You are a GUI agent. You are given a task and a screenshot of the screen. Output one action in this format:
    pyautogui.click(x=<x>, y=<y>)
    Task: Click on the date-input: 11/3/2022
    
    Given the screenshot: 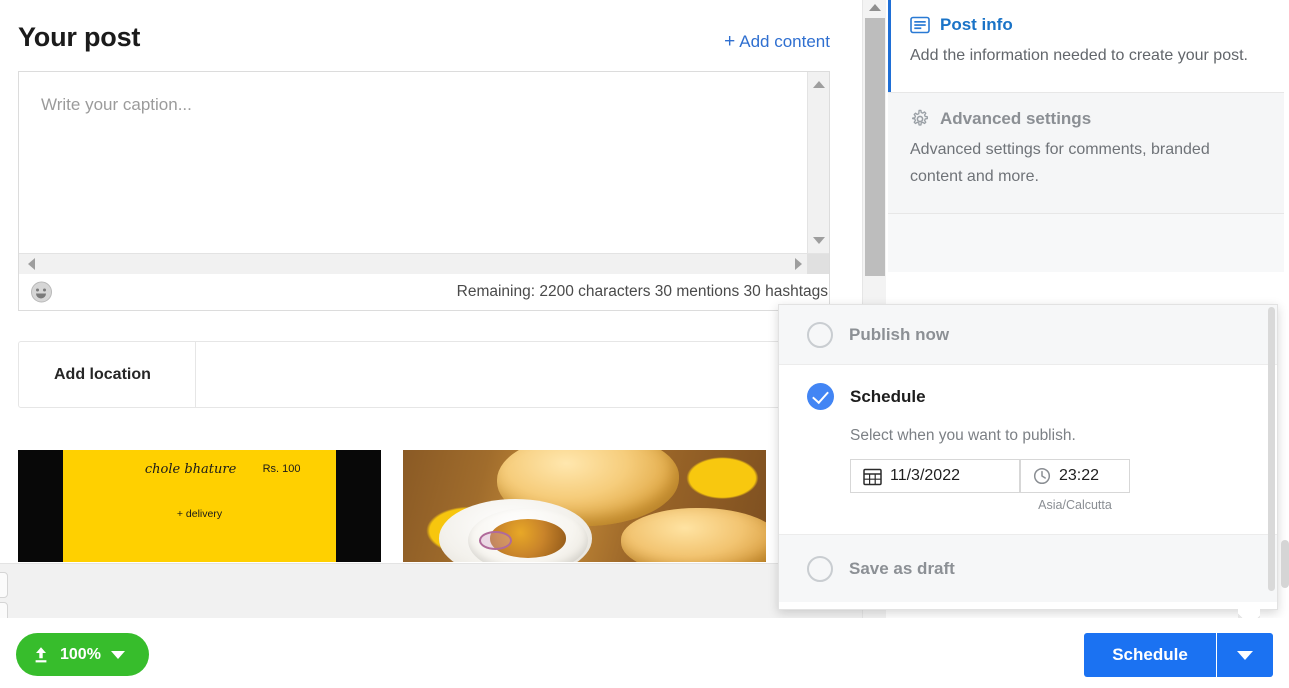 What is the action you would take?
    pyautogui.click(x=935, y=476)
    